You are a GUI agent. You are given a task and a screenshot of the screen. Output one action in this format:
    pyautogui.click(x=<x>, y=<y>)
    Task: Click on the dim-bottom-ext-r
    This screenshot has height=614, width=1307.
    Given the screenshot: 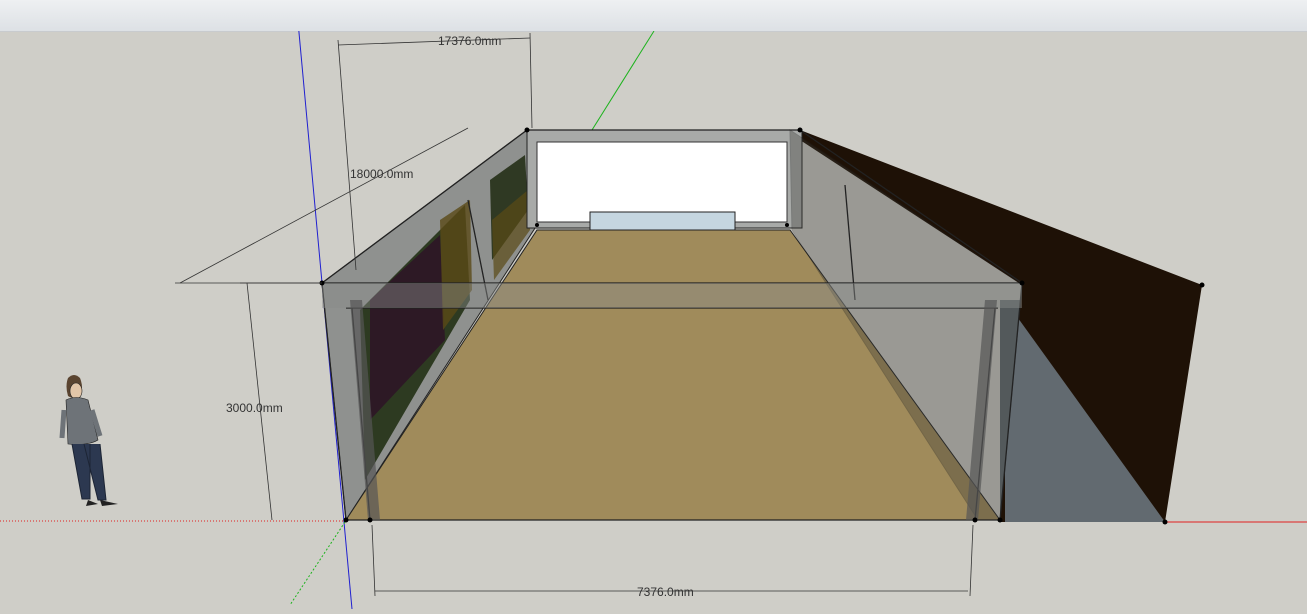 What is the action you would take?
    pyautogui.click(x=971, y=560)
    